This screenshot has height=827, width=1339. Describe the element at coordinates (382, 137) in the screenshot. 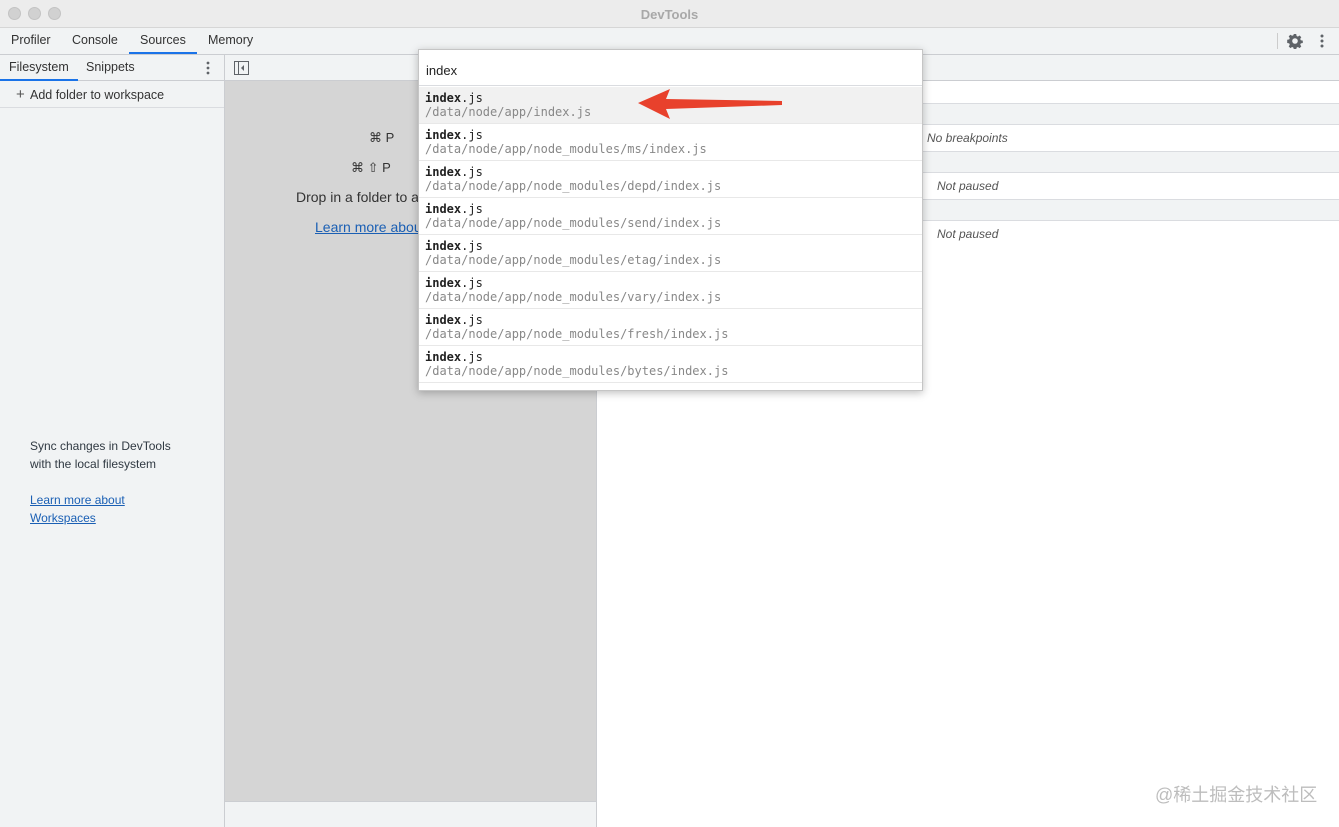

I see `shortcut-open-file: ⌘ P` at that location.